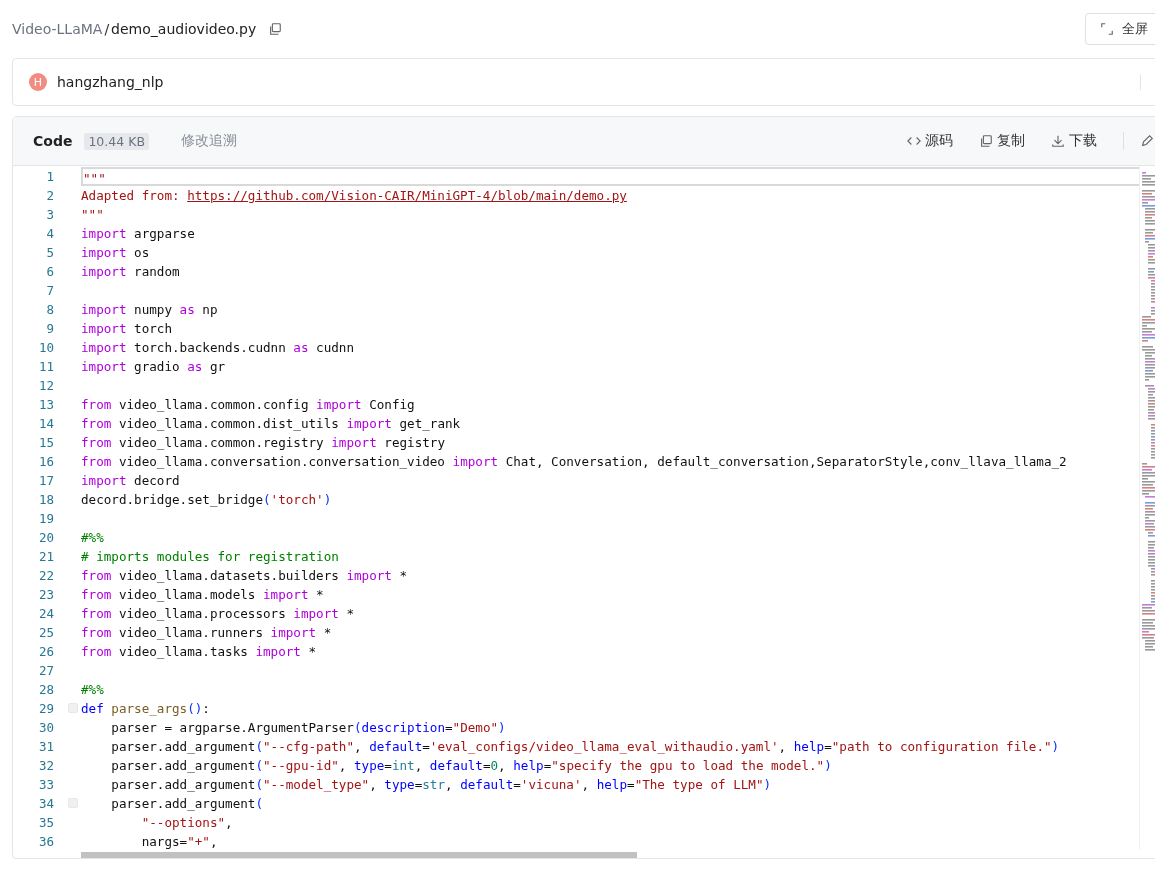 The height and width of the screenshot is (869, 1155). I want to click on code-line: Adapted from: https://github.com/Vision-CAIR/MiniGPT-4/blob/main/demo.py, so click(354, 196).